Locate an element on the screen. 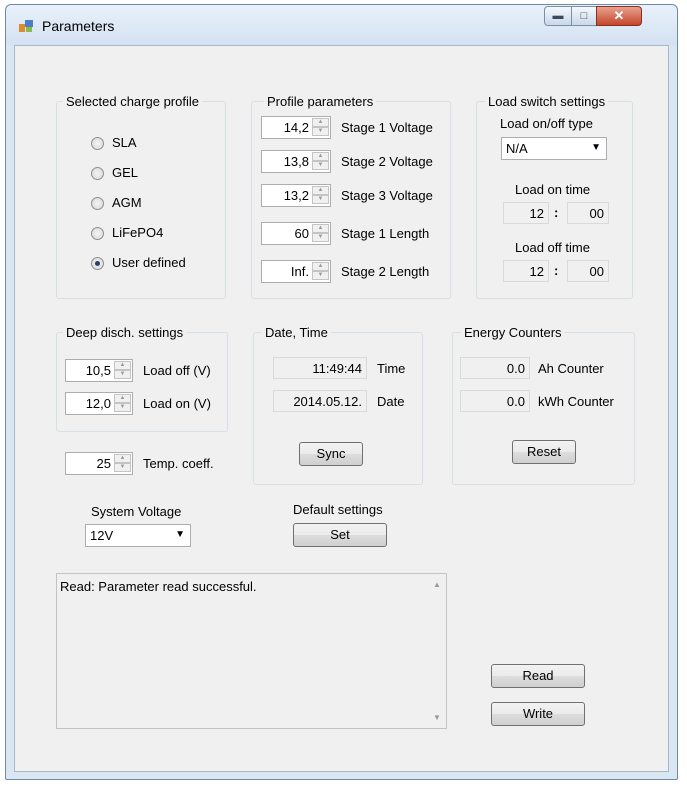  temp-coeff-label: Temp. coeff. is located at coordinates (178, 463).